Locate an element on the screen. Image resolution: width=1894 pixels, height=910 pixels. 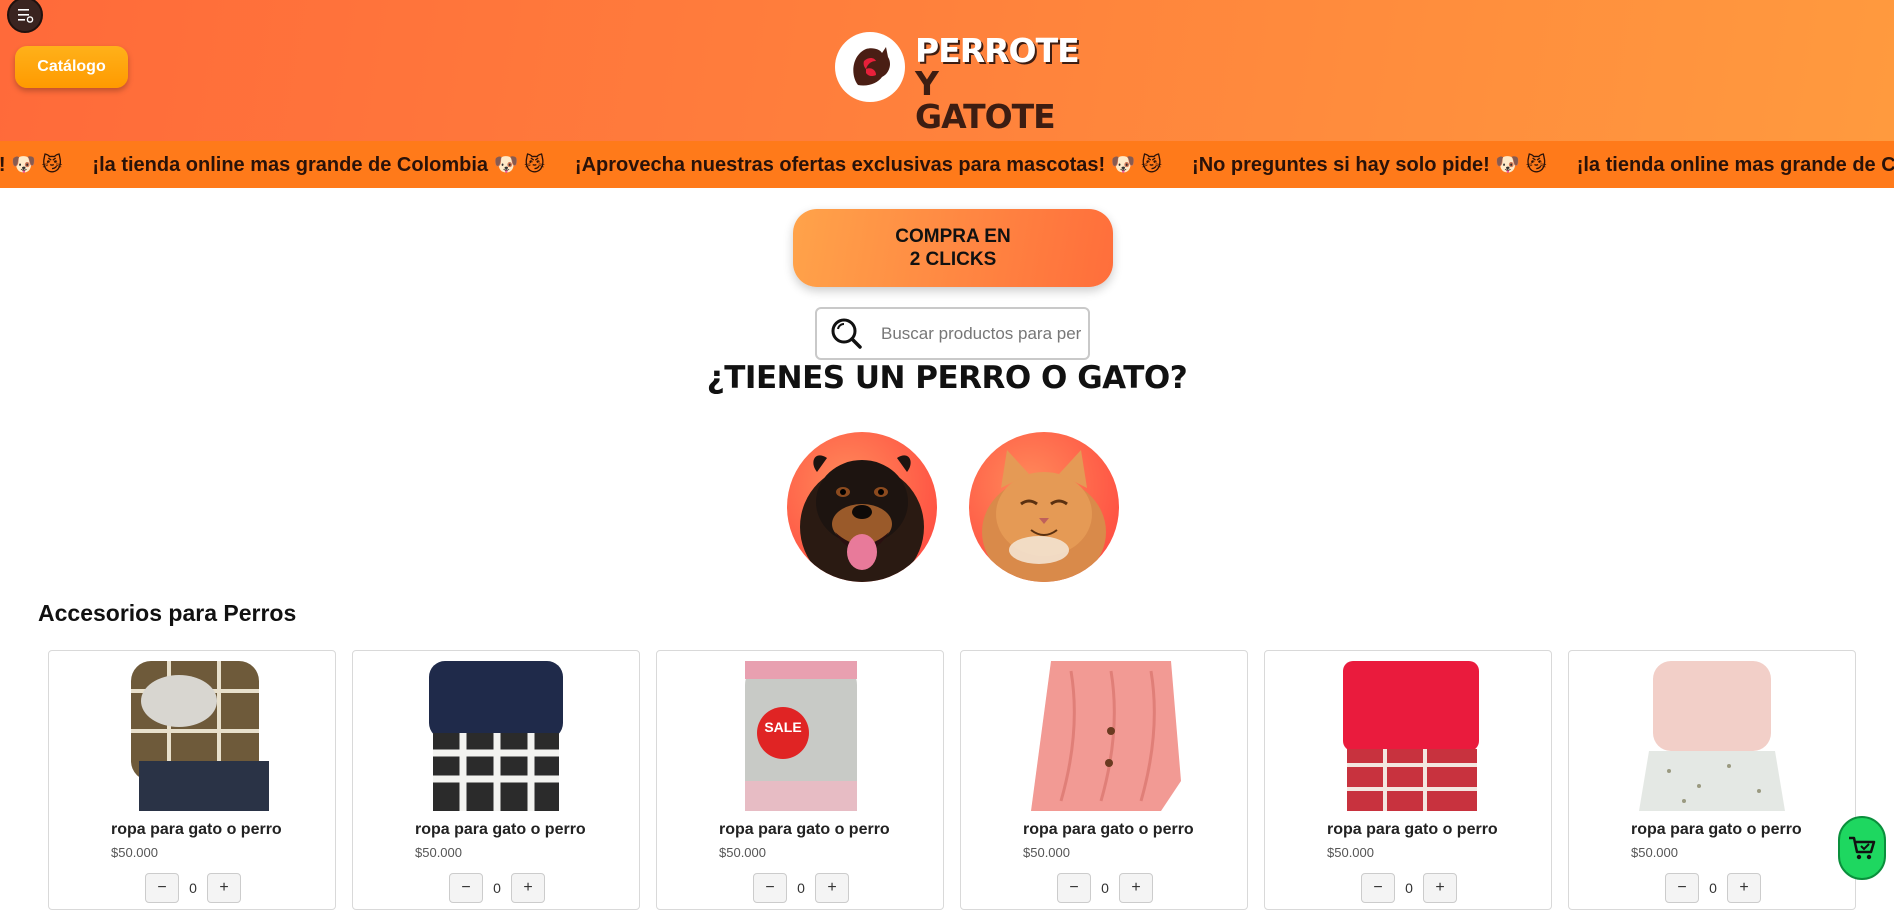
cat-logo-icon is located at coordinates (871, 66).